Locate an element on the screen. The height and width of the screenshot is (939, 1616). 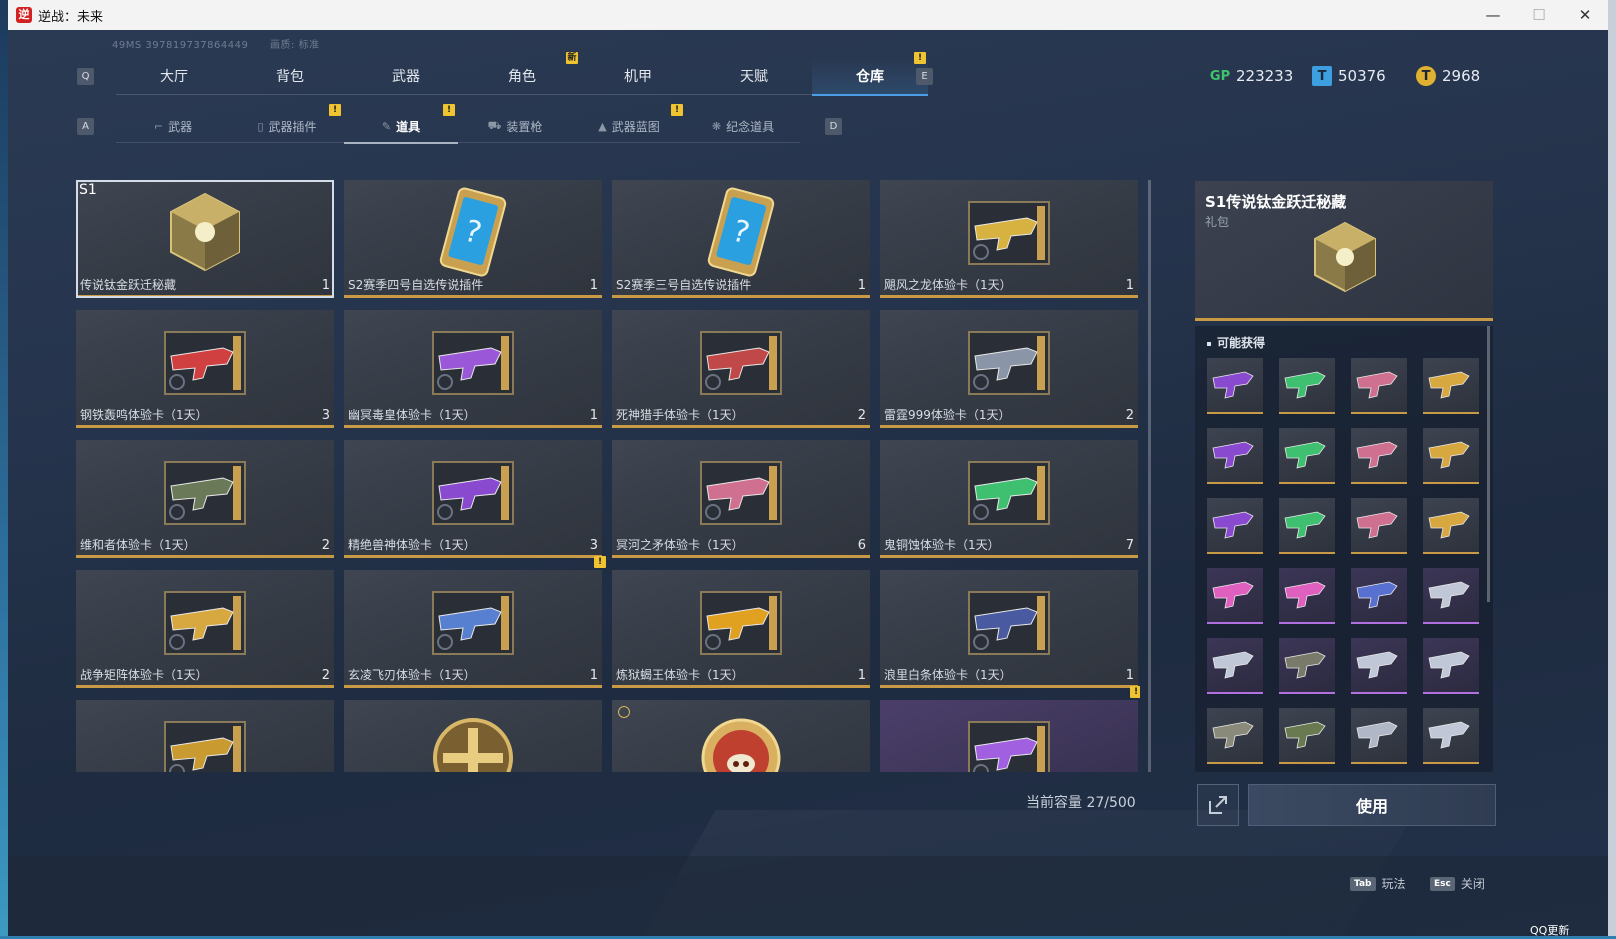
tab-5: 天赋 is located at coordinates (754, 76).